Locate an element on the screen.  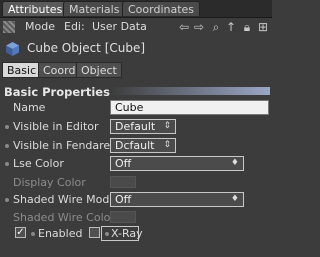
search-icon: ⌕ is located at coordinates (216, 27).